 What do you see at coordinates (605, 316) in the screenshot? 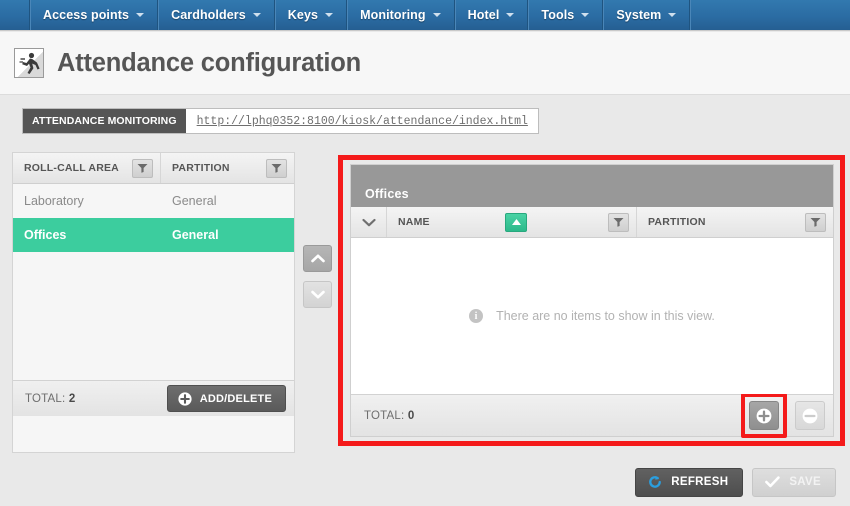
I see `empty-state-text: There are no items to show in this view.` at bounding box center [605, 316].